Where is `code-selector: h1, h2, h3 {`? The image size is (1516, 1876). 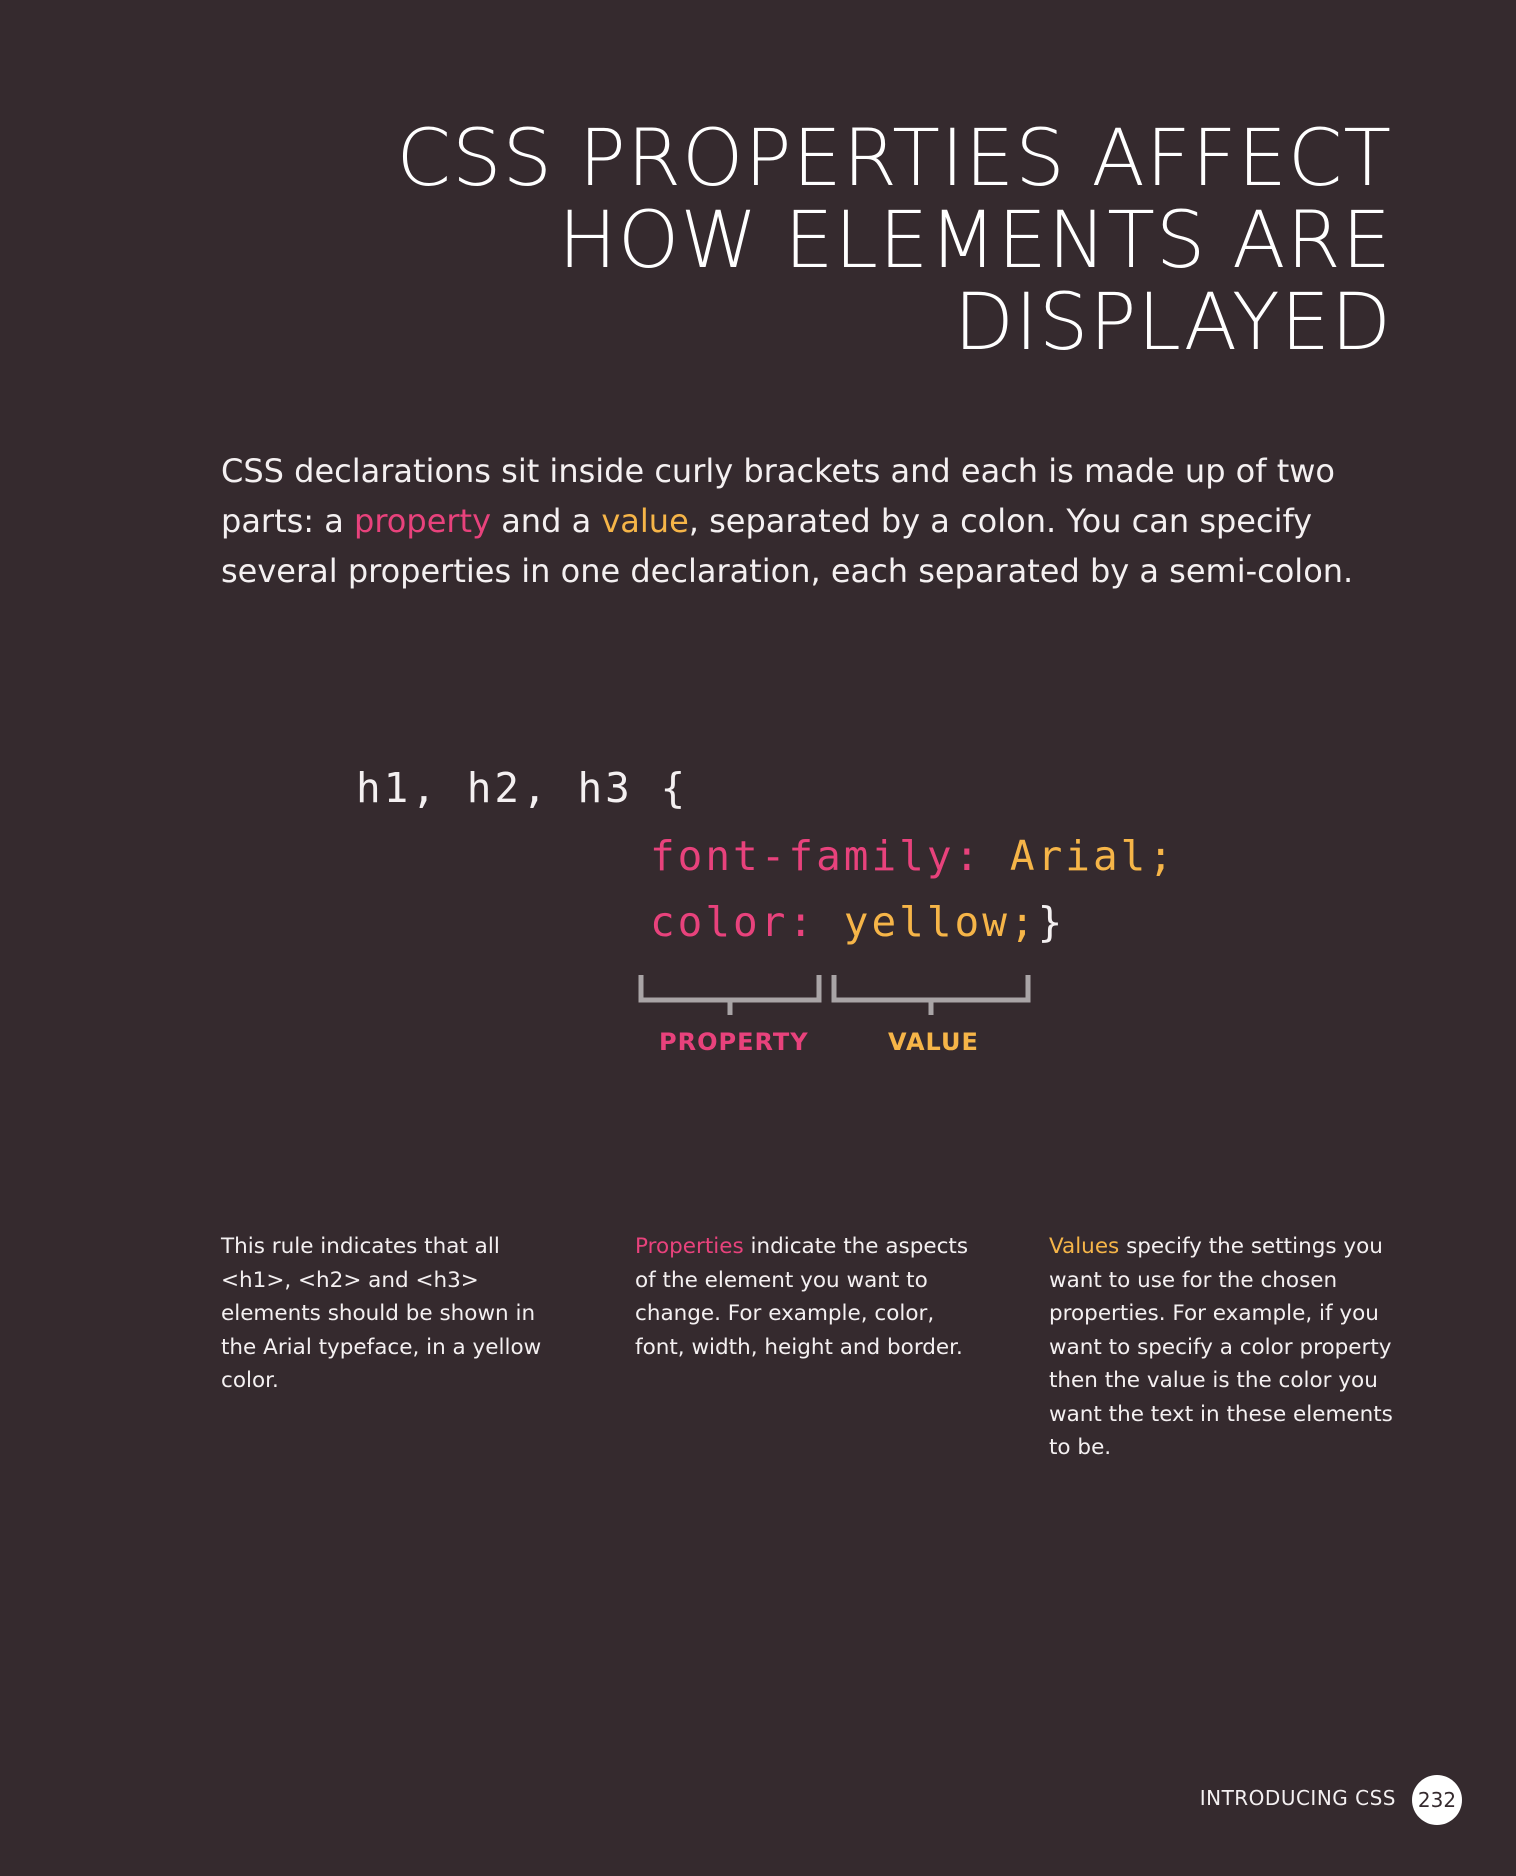
code-selector: h1, h2, h3 { is located at coordinates (522, 788).